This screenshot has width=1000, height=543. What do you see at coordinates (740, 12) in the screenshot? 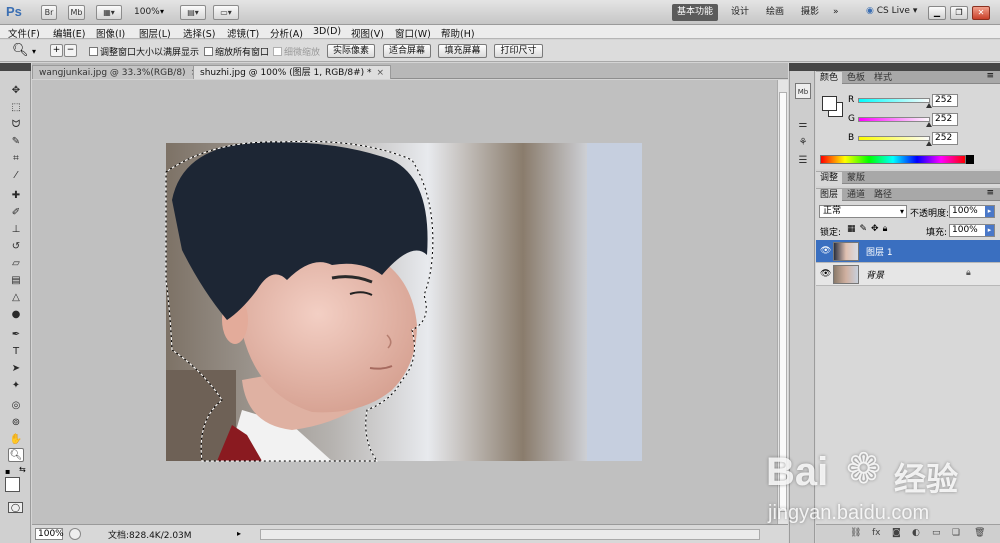
I see `workspace-design: 设计` at bounding box center [740, 12].